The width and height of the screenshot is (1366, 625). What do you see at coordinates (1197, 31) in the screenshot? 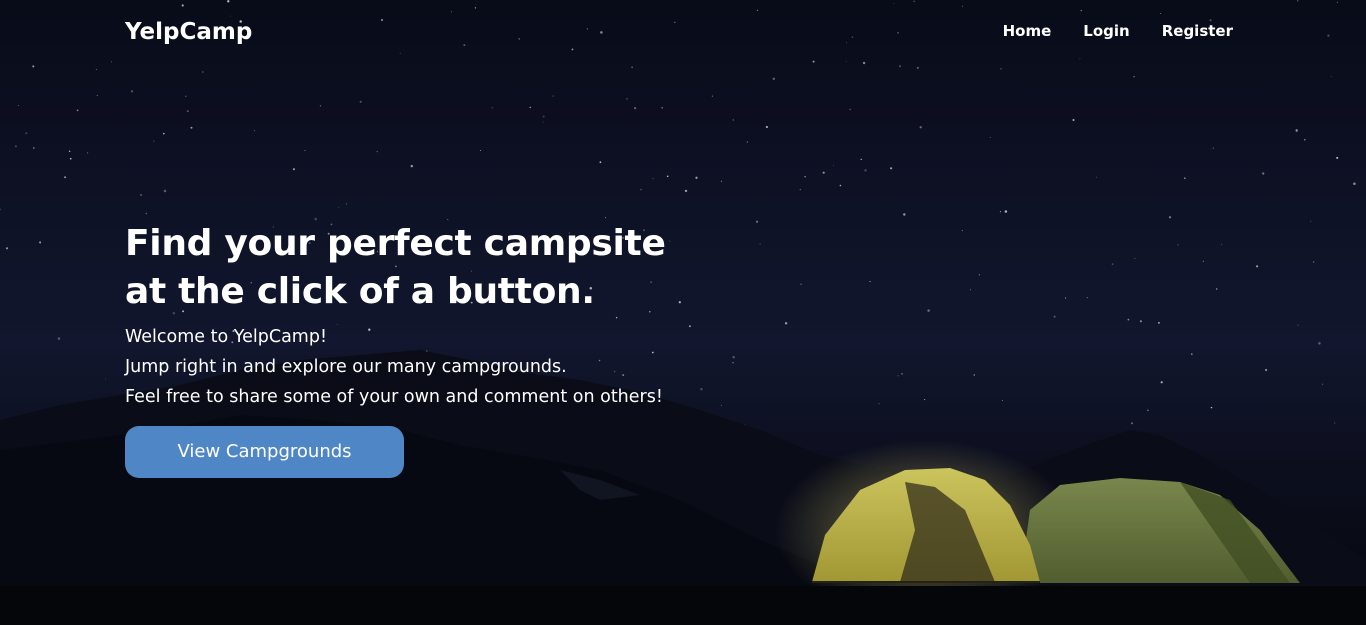
I see `nav-register-link: Register` at bounding box center [1197, 31].